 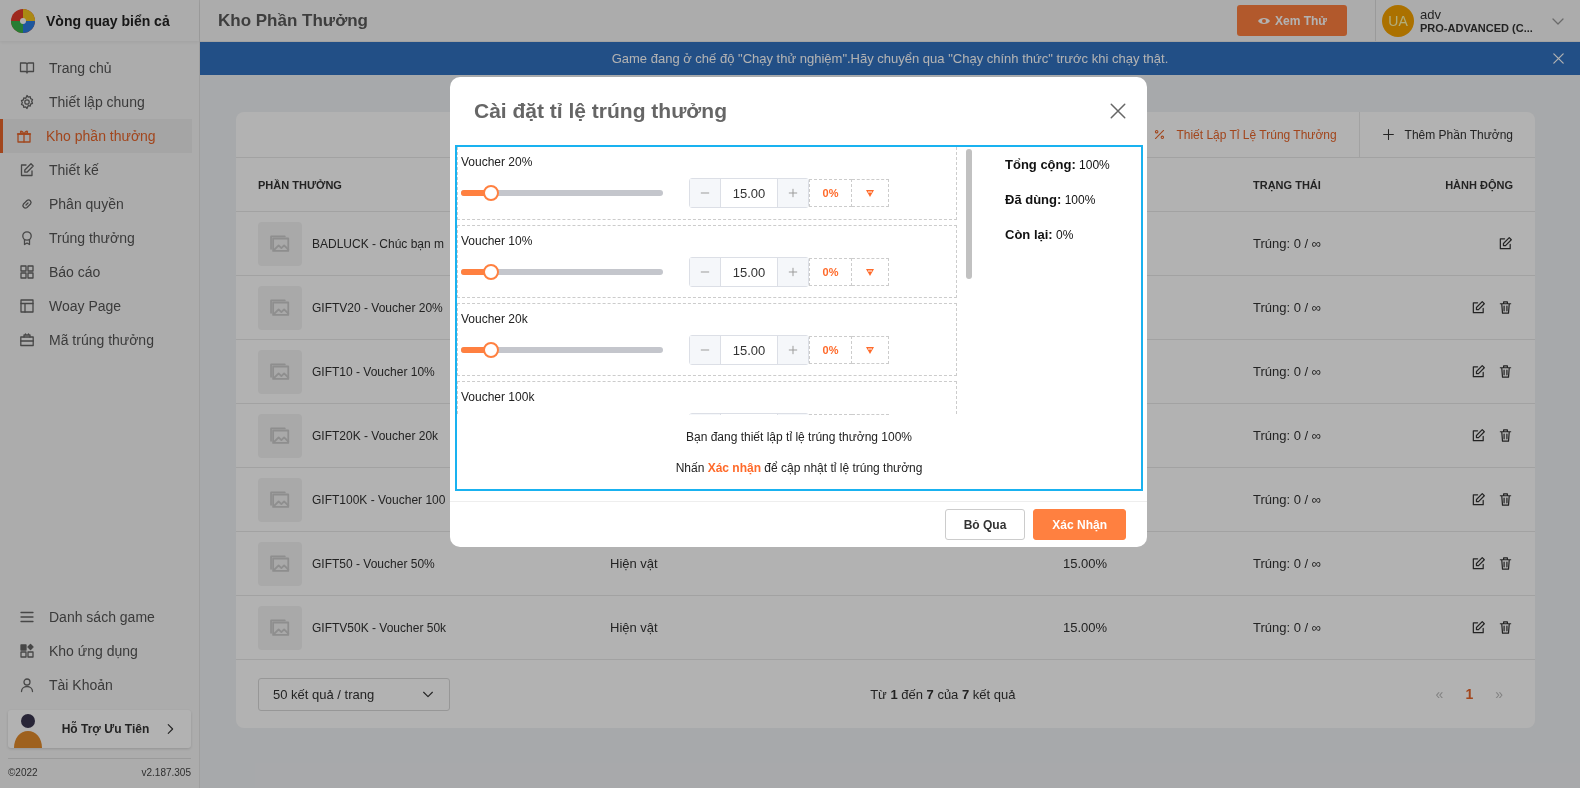 I want to click on sidebar-item: Woay Page, so click(x=96, y=306).